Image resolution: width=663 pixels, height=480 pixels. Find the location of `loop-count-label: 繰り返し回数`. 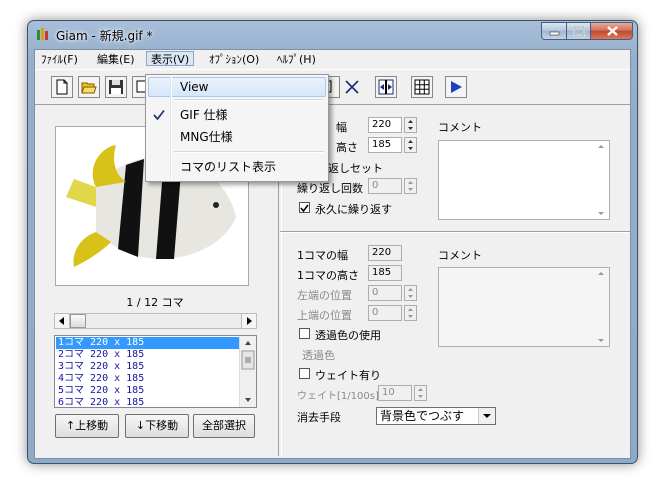

loop-count-label: 繰り返し回数 is located at coordinates (330, 188).